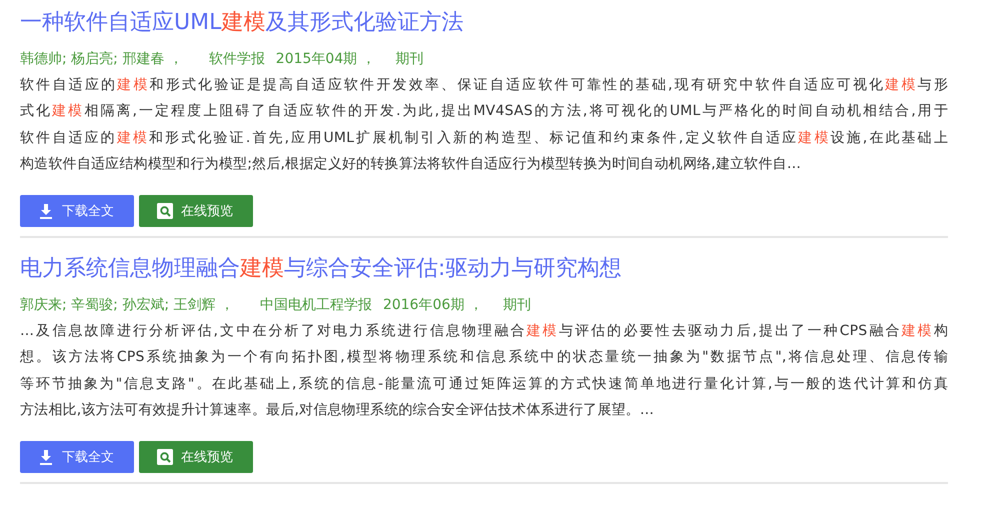 This screenshot has width=983, height=507. What do you see at coordinates (484, 269) in the screenshot?
I see `article-title: 电力系统信息物理融合建模与综合安全评估:驱动力与研究构想` at bounding box center [484, 269].